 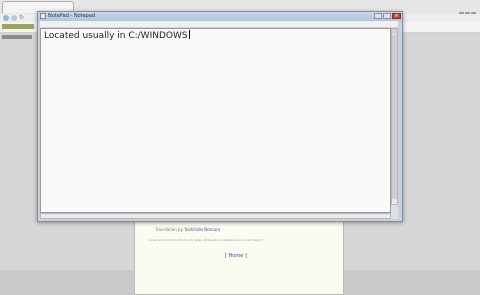 I want to click on forward-icon, so click(x=14, y=18).